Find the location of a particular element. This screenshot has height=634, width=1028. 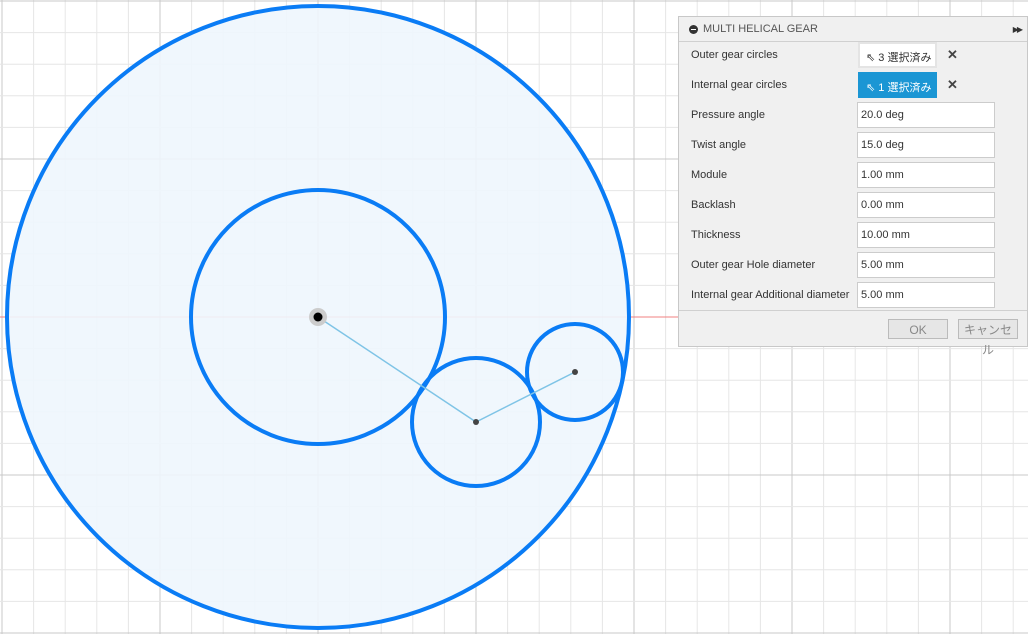

dialog-row: Outer gear Hole diameter 5.00 mm is located at coordinates (853, 265).